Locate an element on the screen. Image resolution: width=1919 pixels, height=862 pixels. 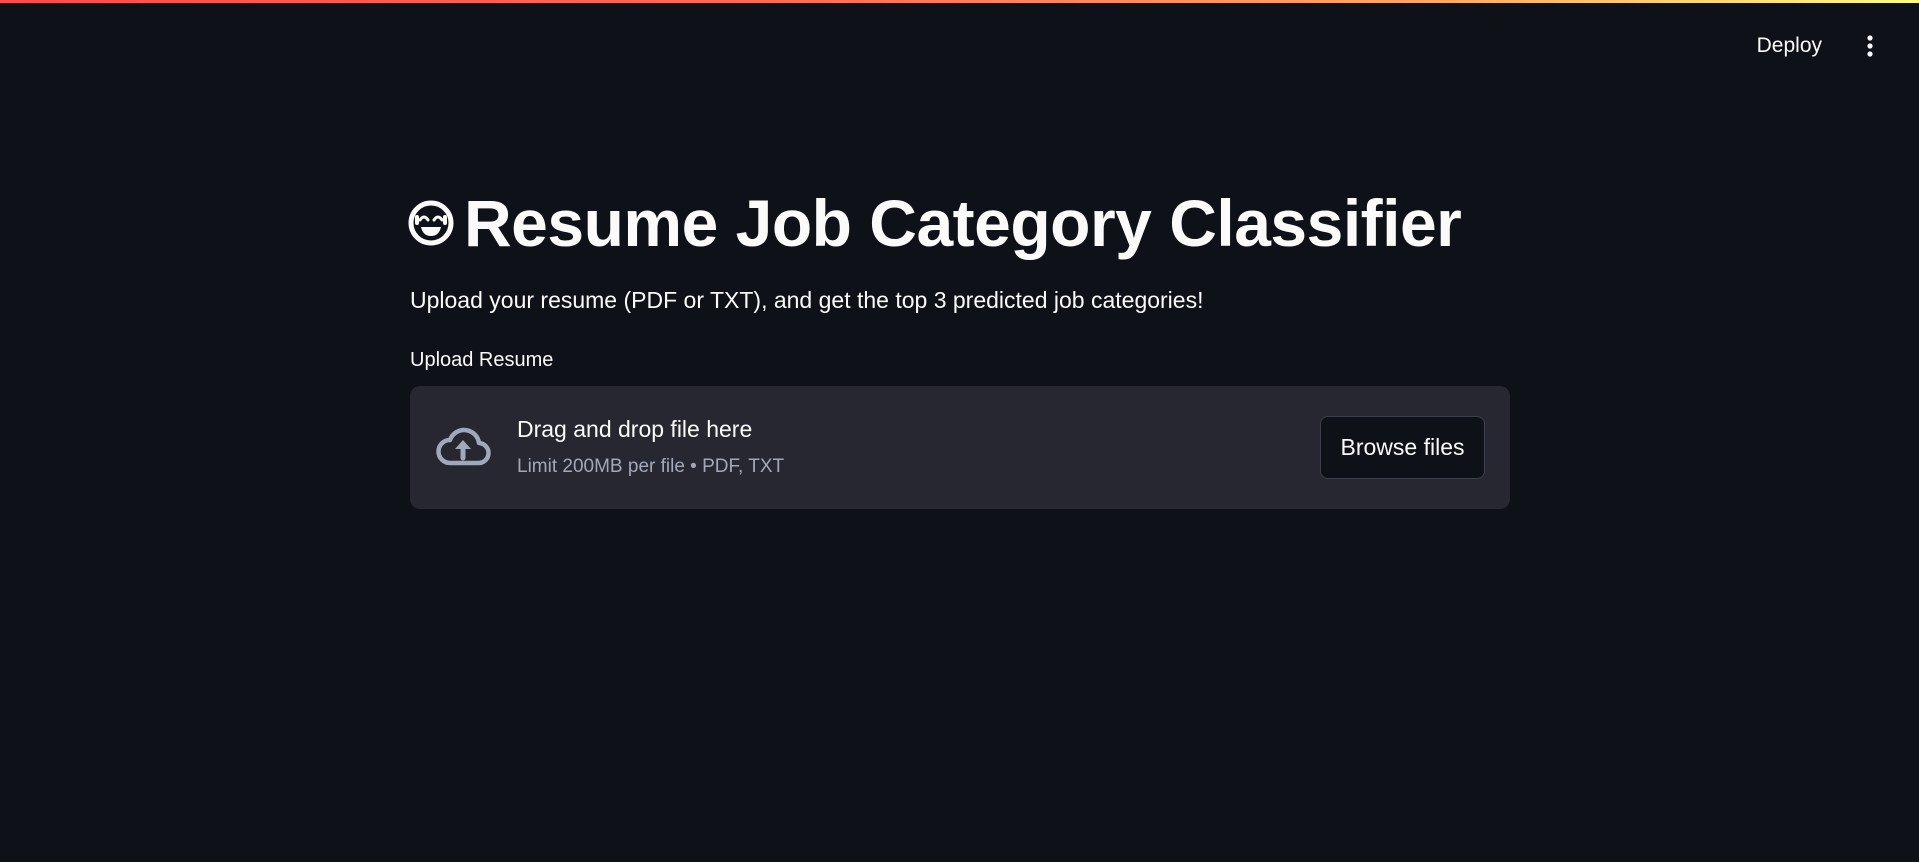
deploy-button: Deploy is located at coordinates (1789, 46).